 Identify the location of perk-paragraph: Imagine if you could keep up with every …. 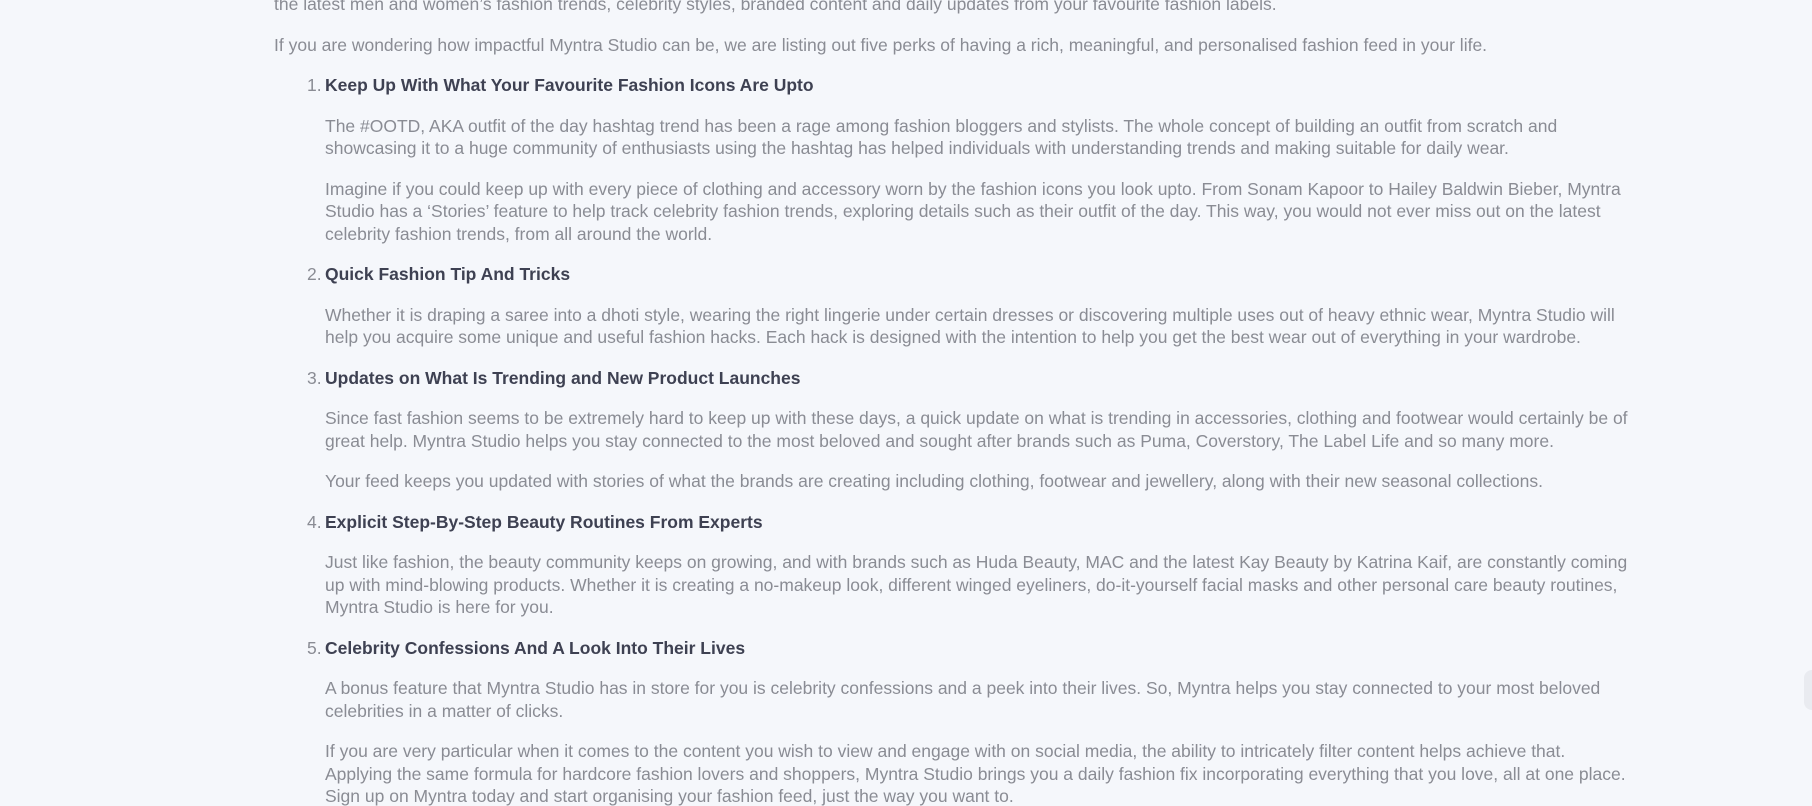
(973, 211).